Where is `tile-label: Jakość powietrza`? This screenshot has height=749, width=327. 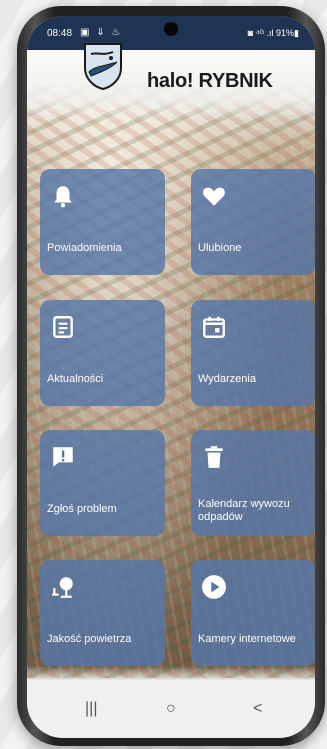
tile-label: Jakość powietrza is located at coordinates (89, 639).